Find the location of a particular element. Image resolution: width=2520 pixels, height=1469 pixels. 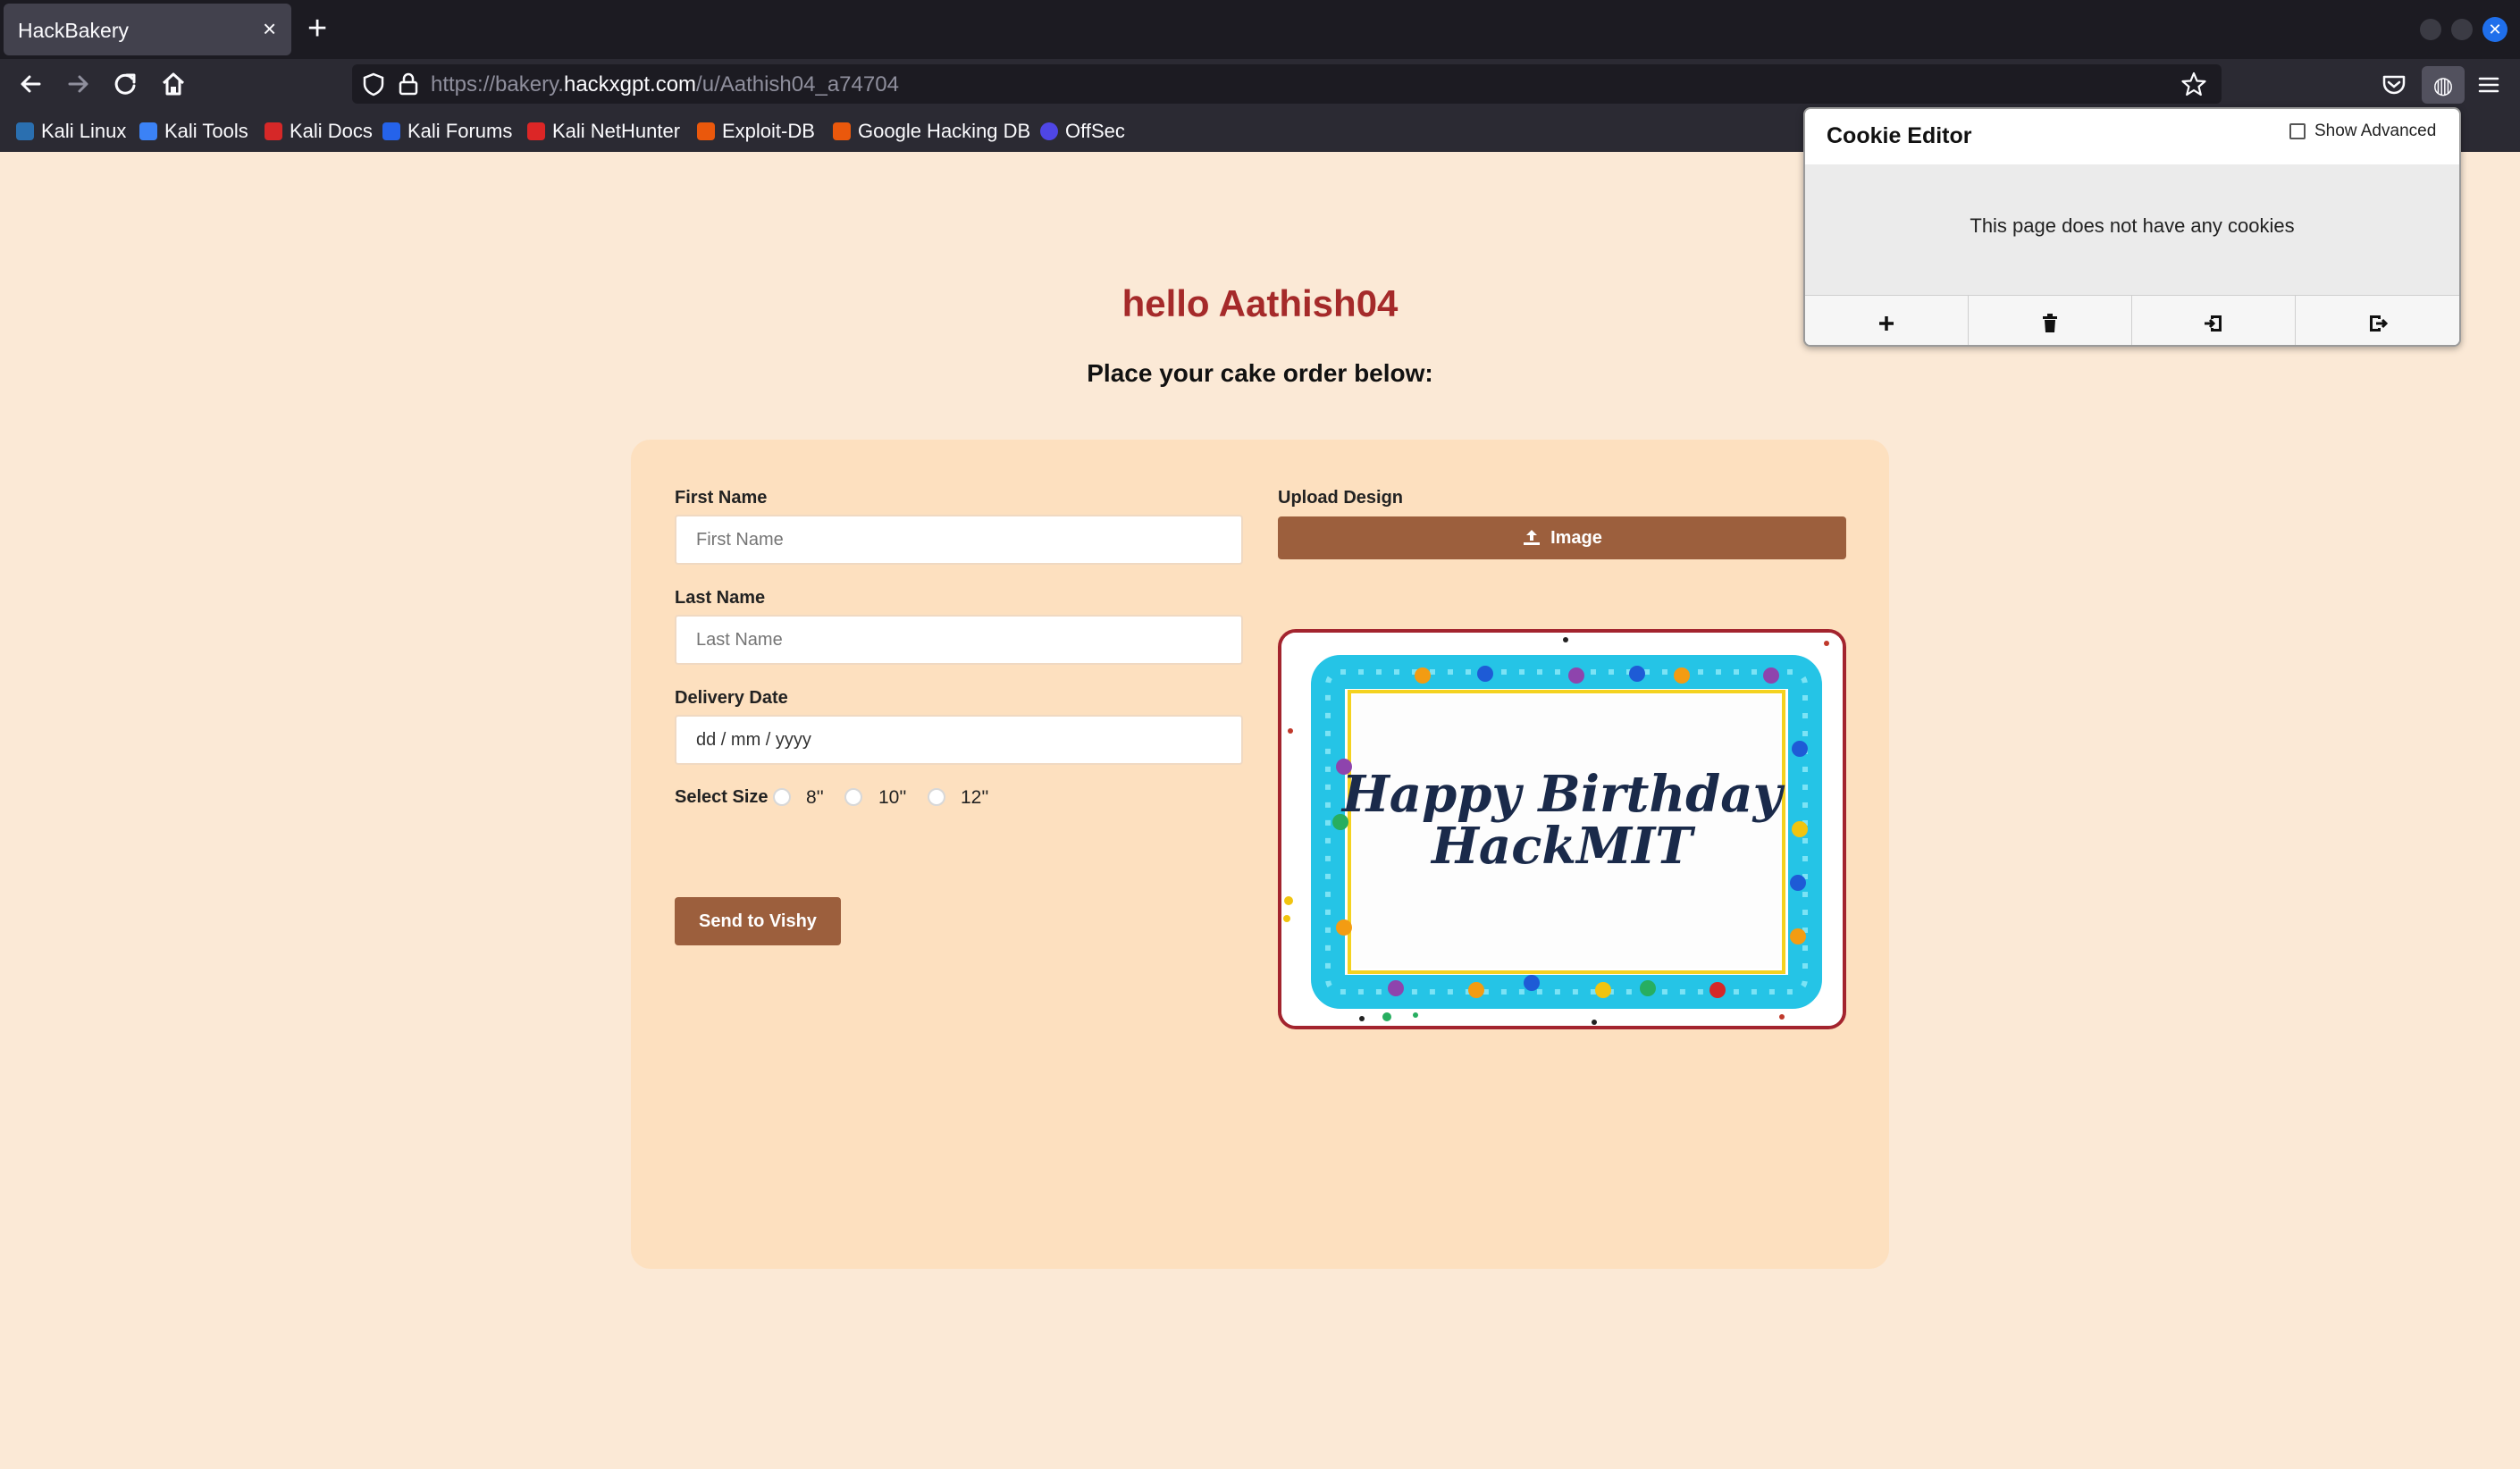

size-10-radio is located at coordinates (853, 797).